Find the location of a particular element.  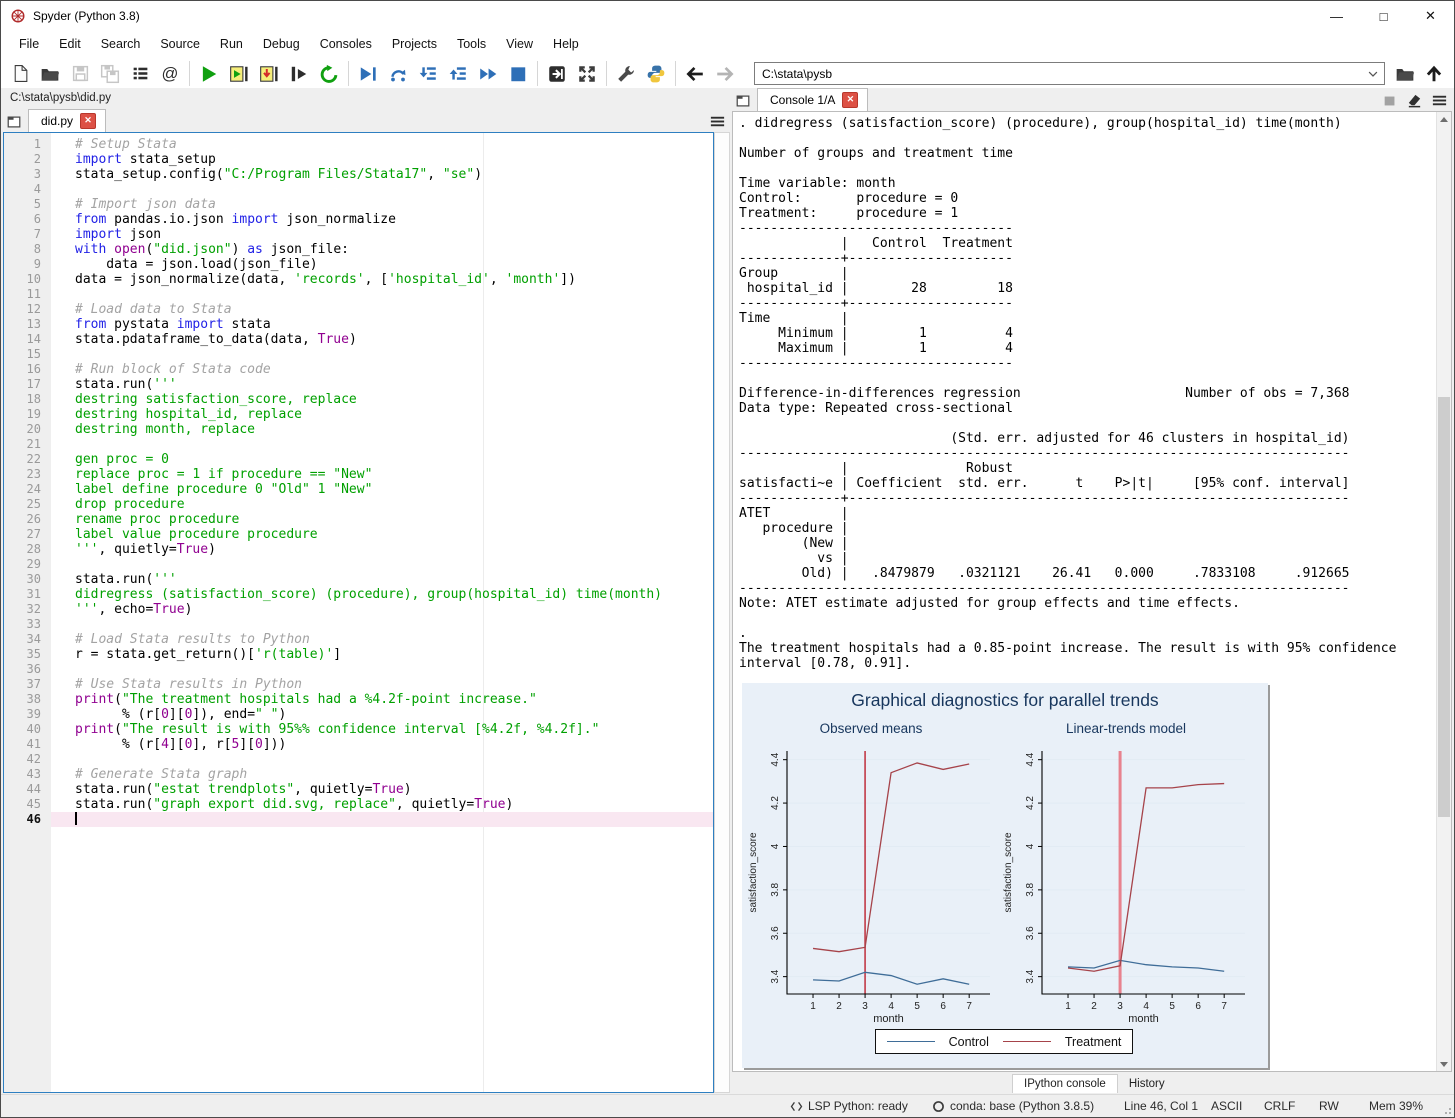

code-line: 17 stata.run(''' is located at coordinates (358, 384).